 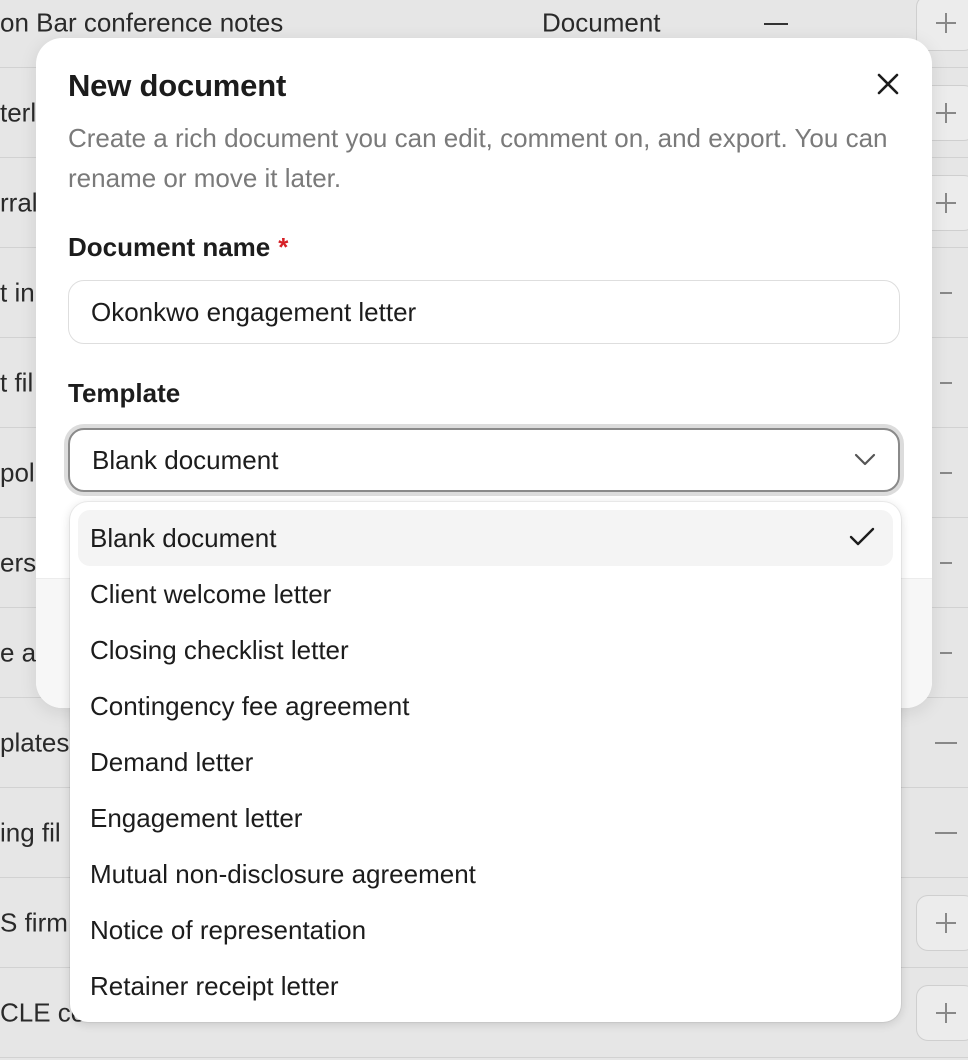 What do you see at coordinates (485, 874) in the screenshot?
I see `template-option-mutual-nda: Mutual non-disclosure agreement` at bounding box center [485, 874].